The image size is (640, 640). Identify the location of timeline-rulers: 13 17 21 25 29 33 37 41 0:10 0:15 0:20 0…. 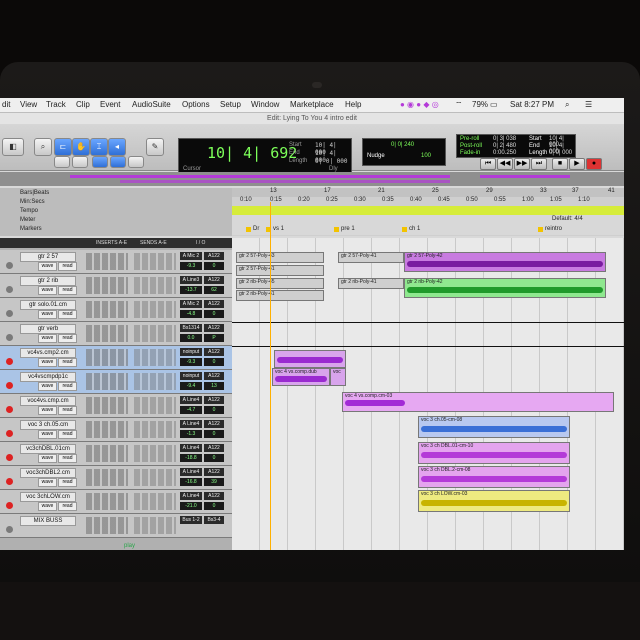
(428, 212).